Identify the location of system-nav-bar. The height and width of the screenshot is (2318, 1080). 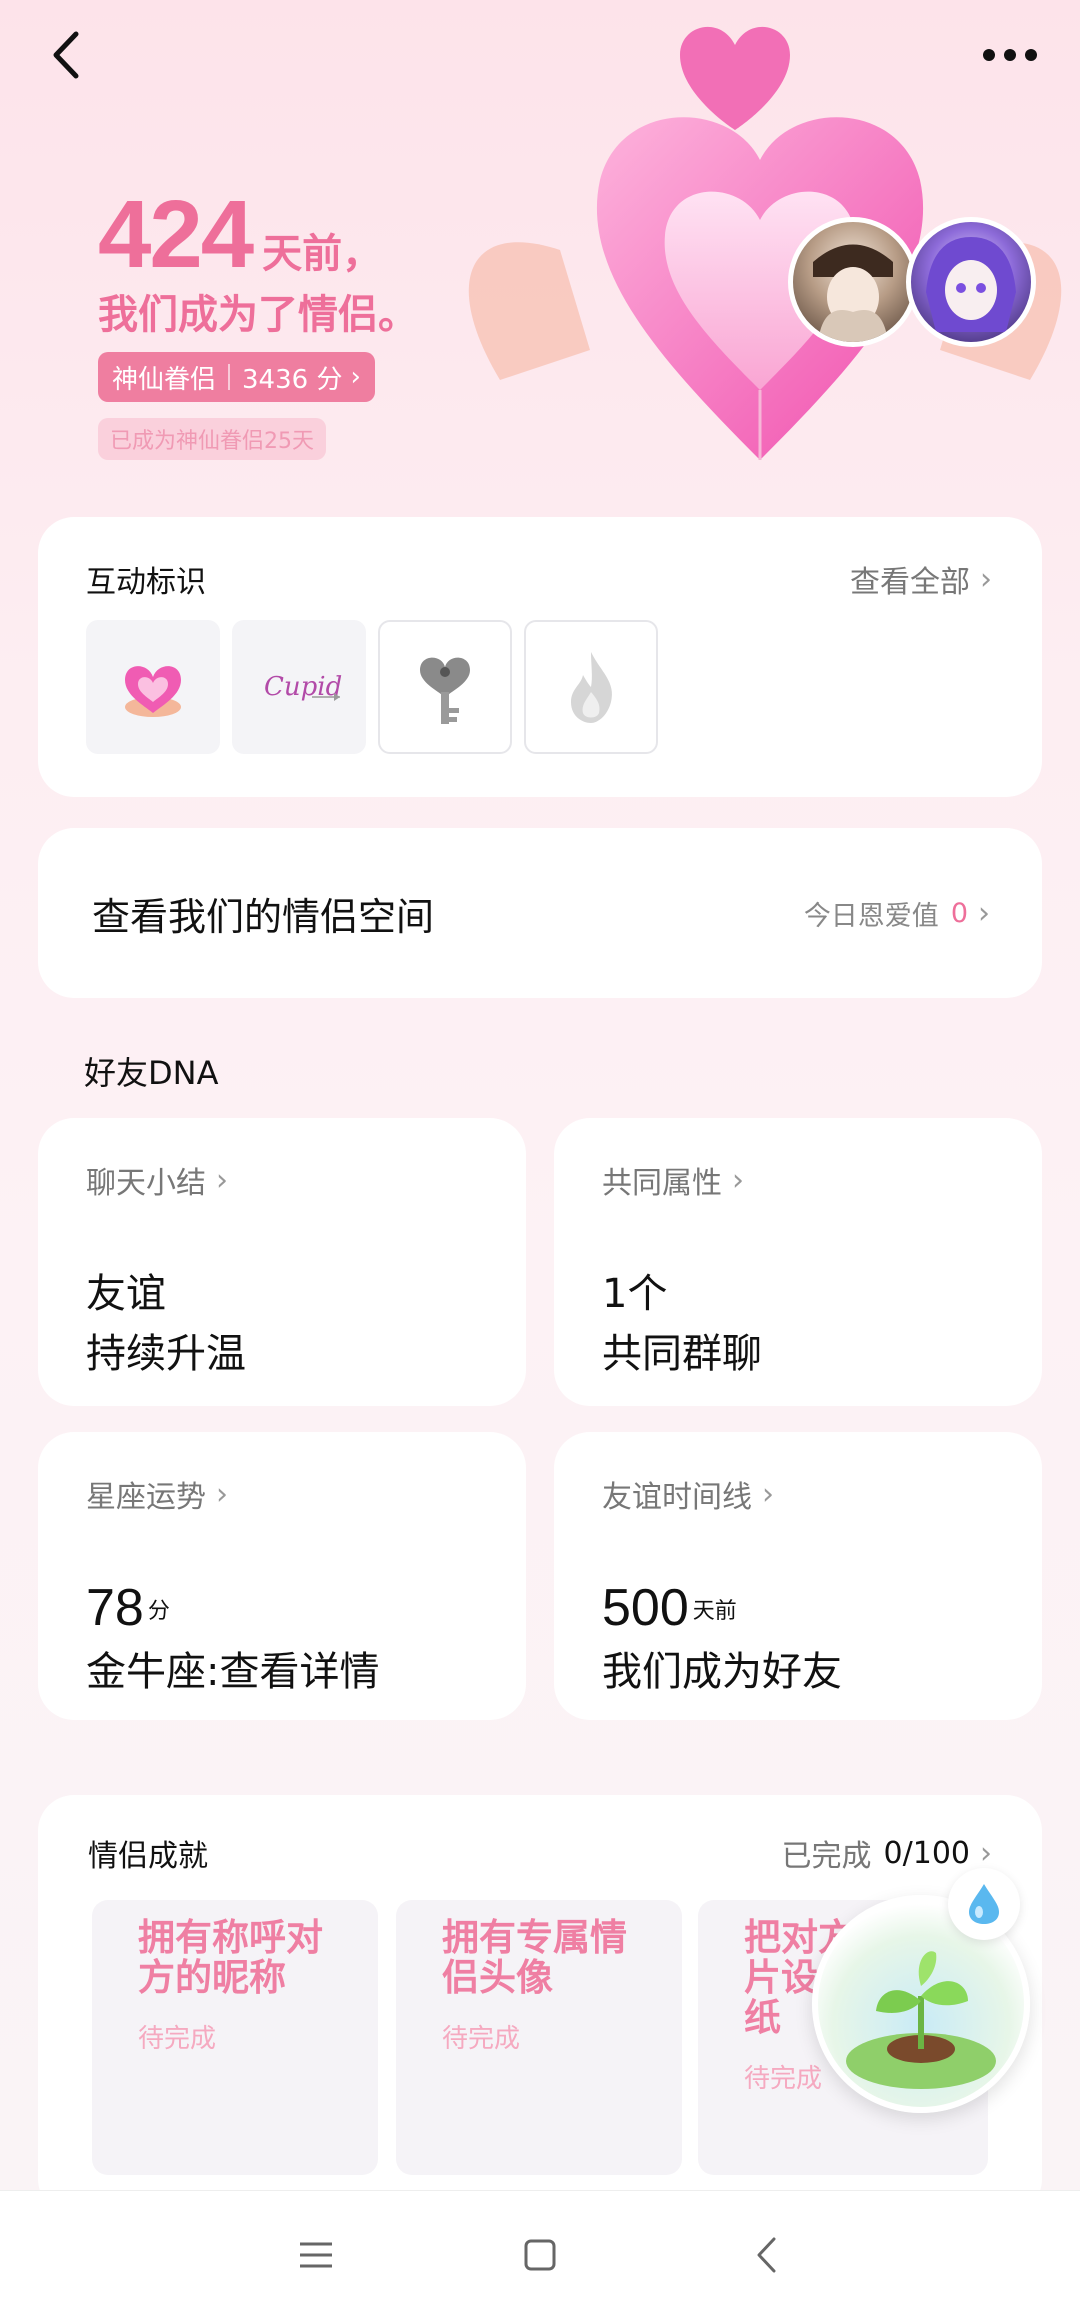
(540, 2254).